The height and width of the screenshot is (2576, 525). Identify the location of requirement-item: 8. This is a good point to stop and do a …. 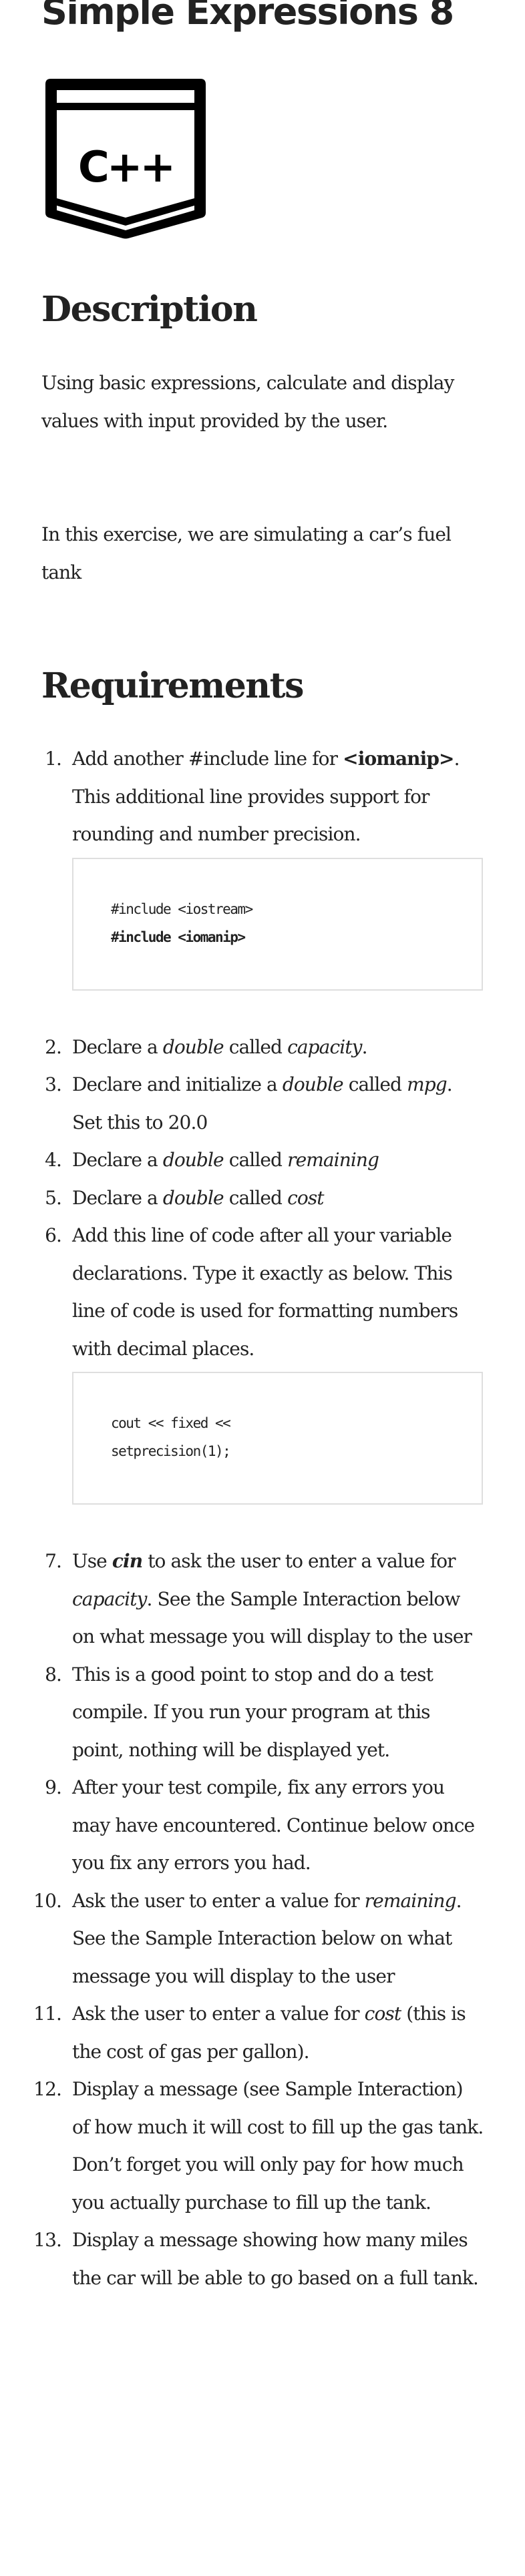
(262, 1713).